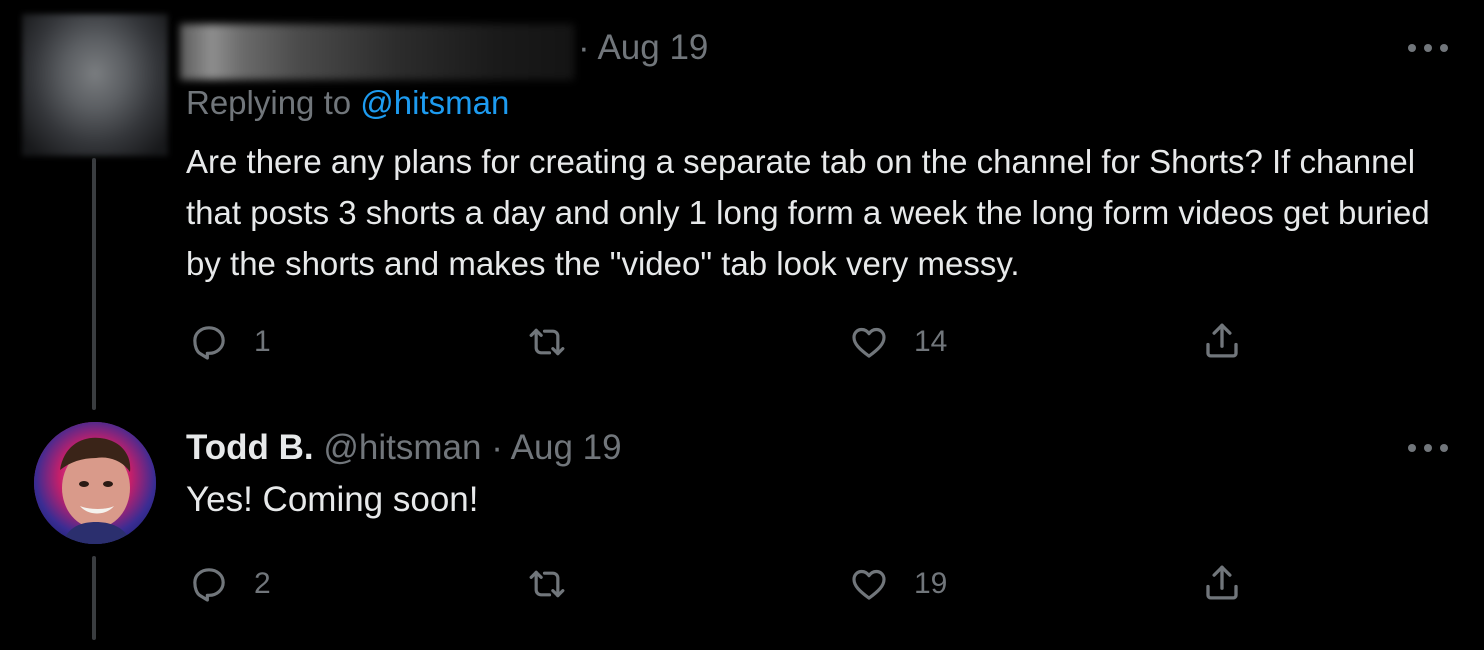  I want to click on replying-to-label: Replying to, so click(273, 102).